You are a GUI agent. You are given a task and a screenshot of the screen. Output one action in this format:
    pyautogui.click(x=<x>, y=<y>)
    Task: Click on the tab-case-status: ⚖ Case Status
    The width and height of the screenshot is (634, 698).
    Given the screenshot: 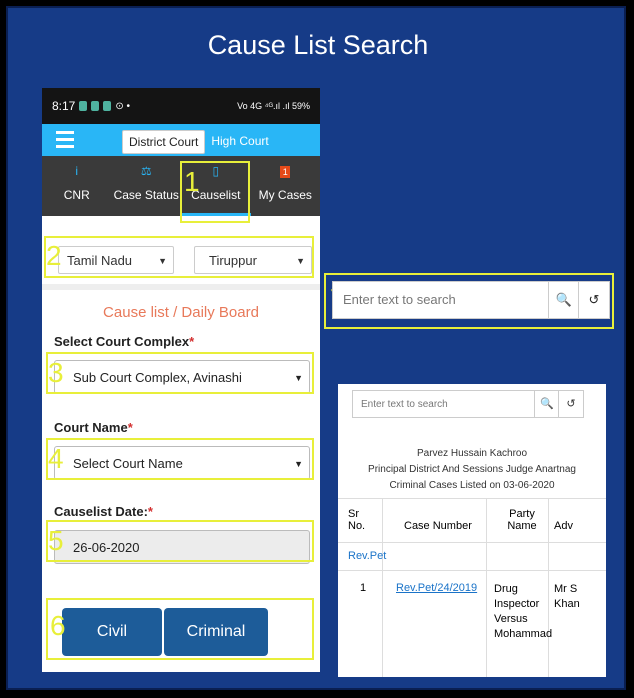 What is the action you would take?
    pyautogui.click(x=147, y=186)
    